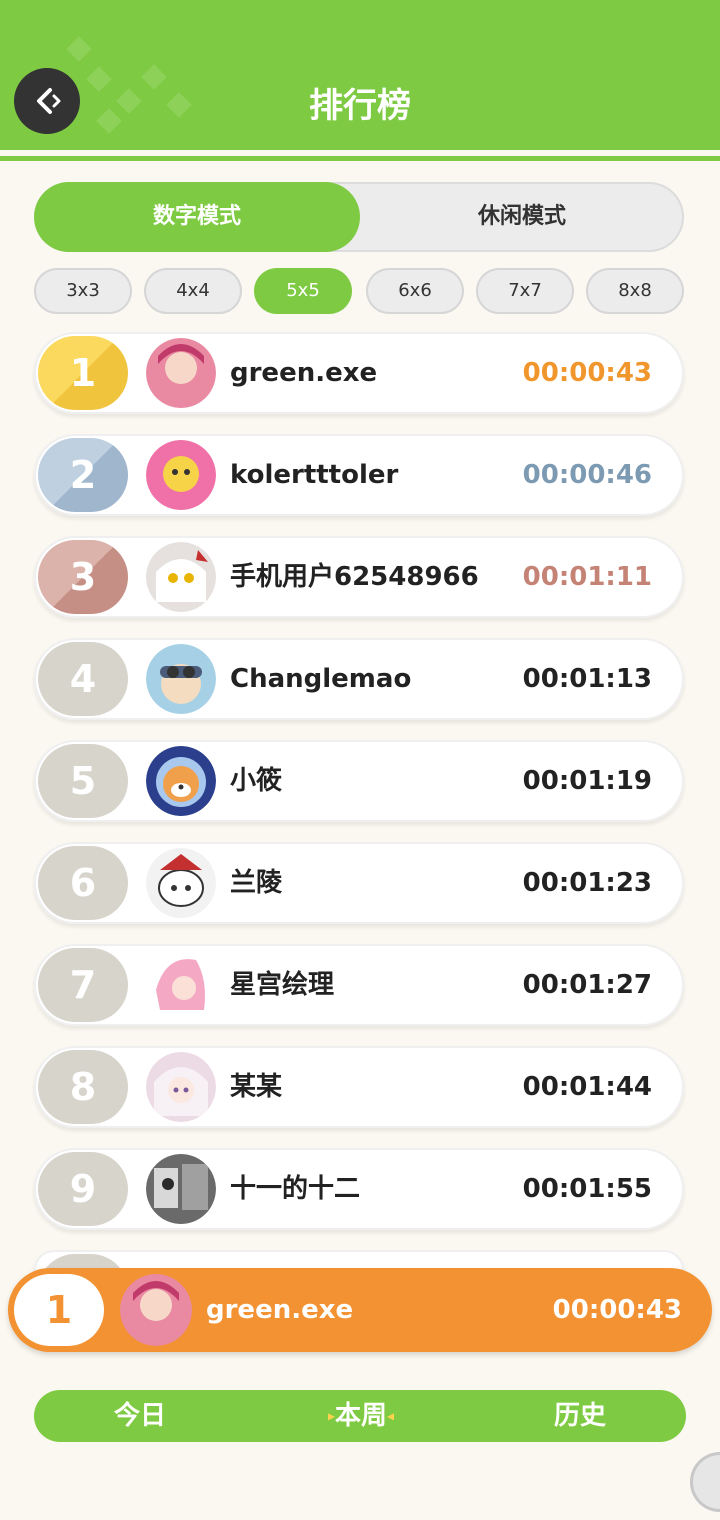 This screenshot has width=720, height=1520. Describe the element at coordinates (282, 985) in the screenshot. I see `player-name: 星宫绘理` at that location.